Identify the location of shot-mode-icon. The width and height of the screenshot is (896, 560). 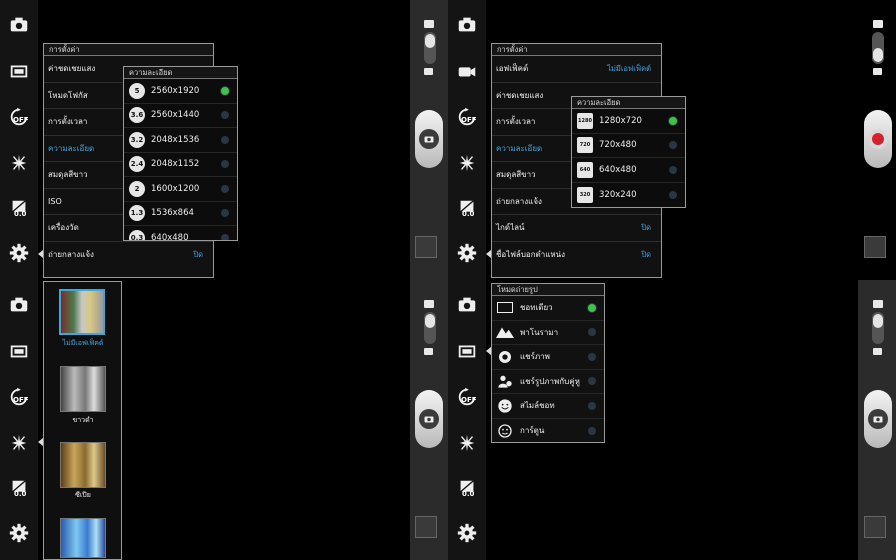
(19, 351).